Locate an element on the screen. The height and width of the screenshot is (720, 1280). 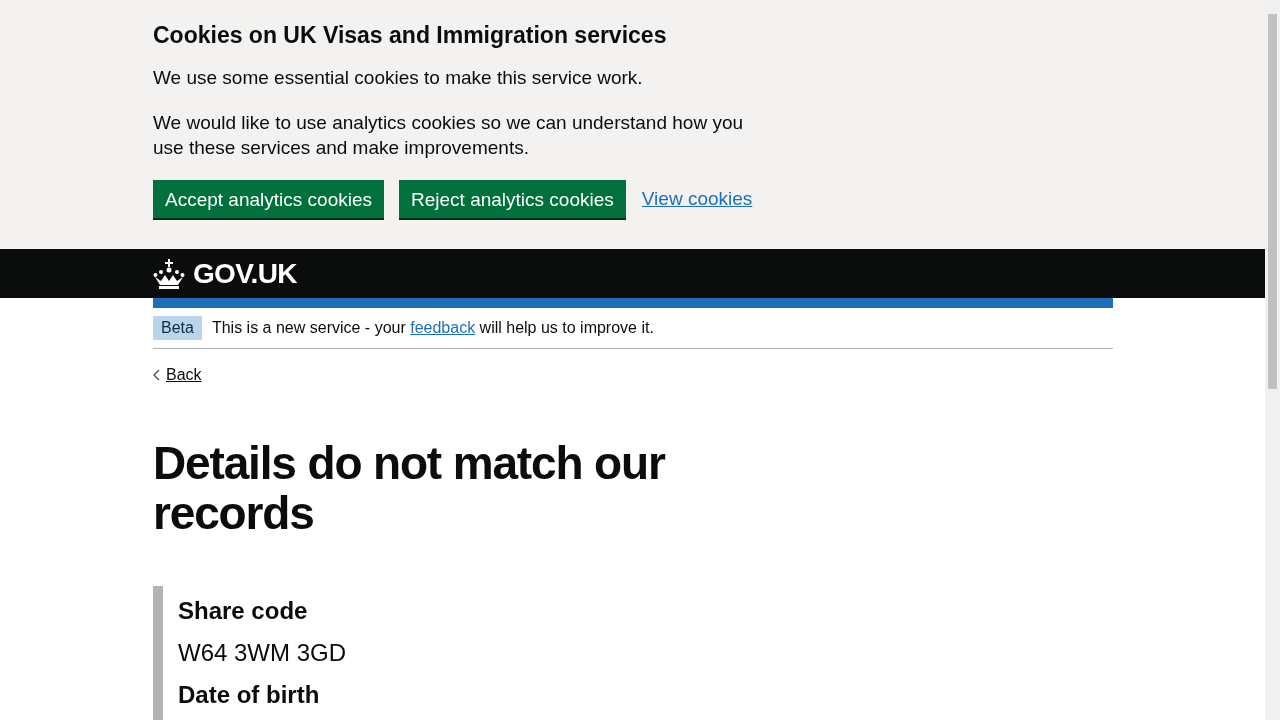
scrollbar-thumb is located at coordinates (1272, 201).